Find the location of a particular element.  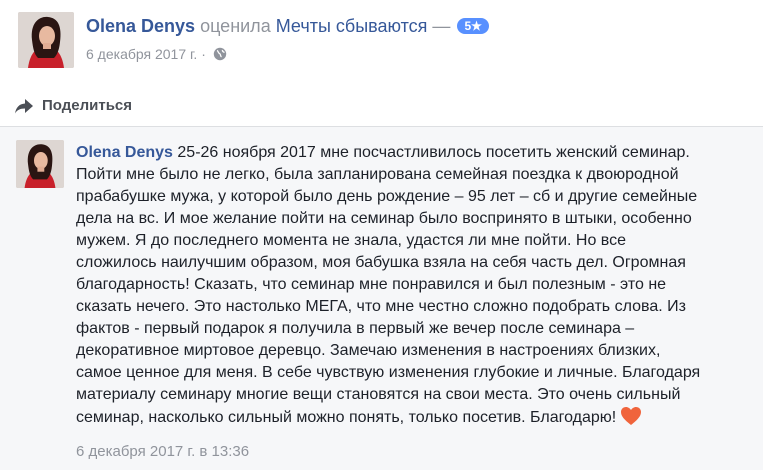

share-button: Поделиться is located at coordinates (73, 106).